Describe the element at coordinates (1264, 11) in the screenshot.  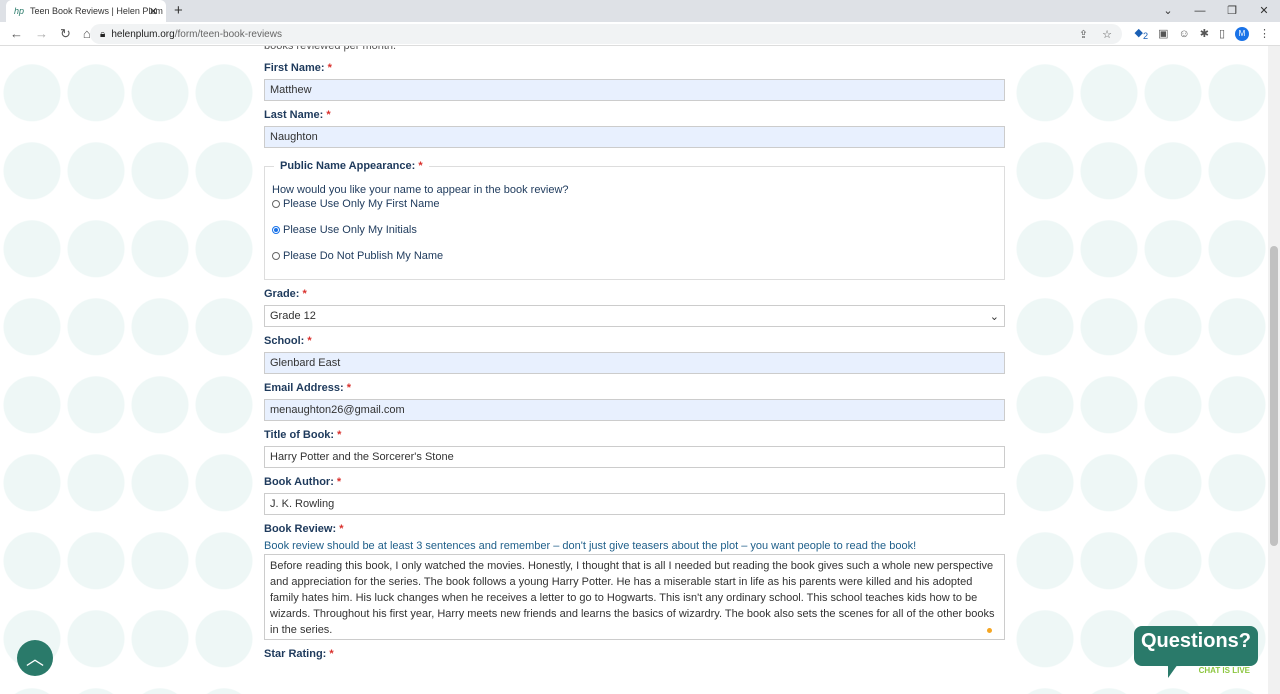
I see `close-window-button: ✕` at that location.